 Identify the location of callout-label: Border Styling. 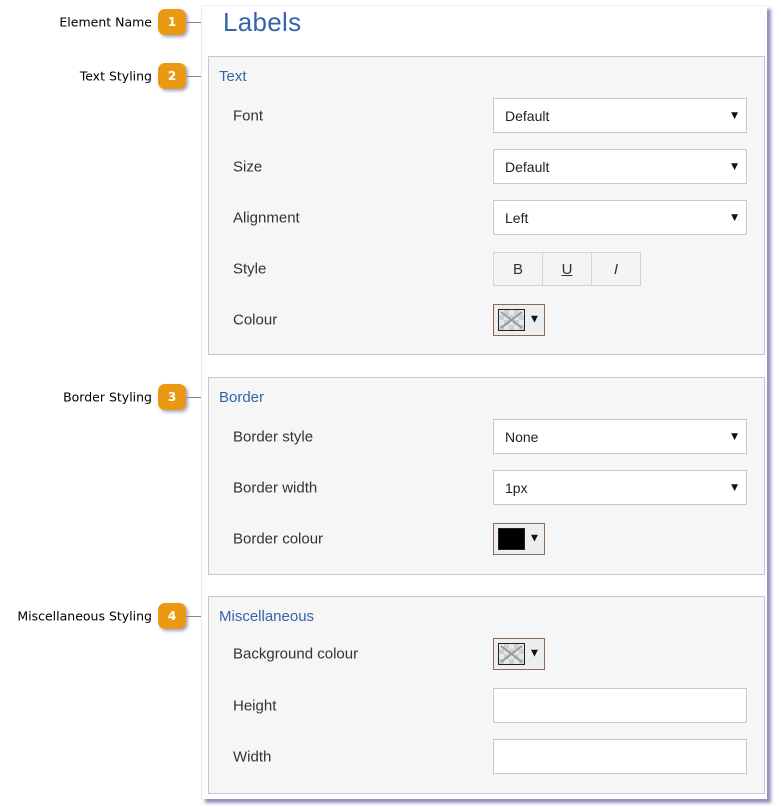
(107, 397).